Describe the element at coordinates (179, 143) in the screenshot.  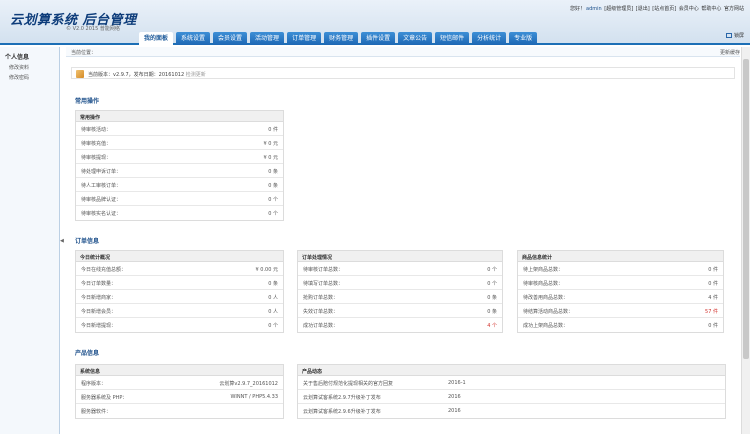
I see `table-row: 待审核充值： ¥ 0 元` at that location.